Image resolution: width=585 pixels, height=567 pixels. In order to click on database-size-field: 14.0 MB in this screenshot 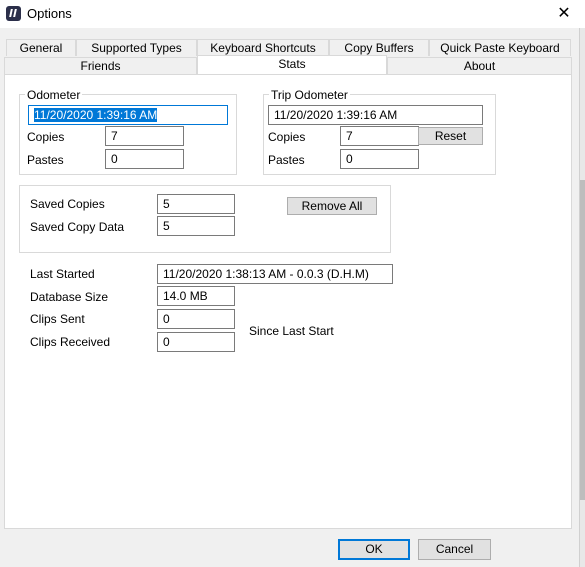, I will do `click(196, 296)`.